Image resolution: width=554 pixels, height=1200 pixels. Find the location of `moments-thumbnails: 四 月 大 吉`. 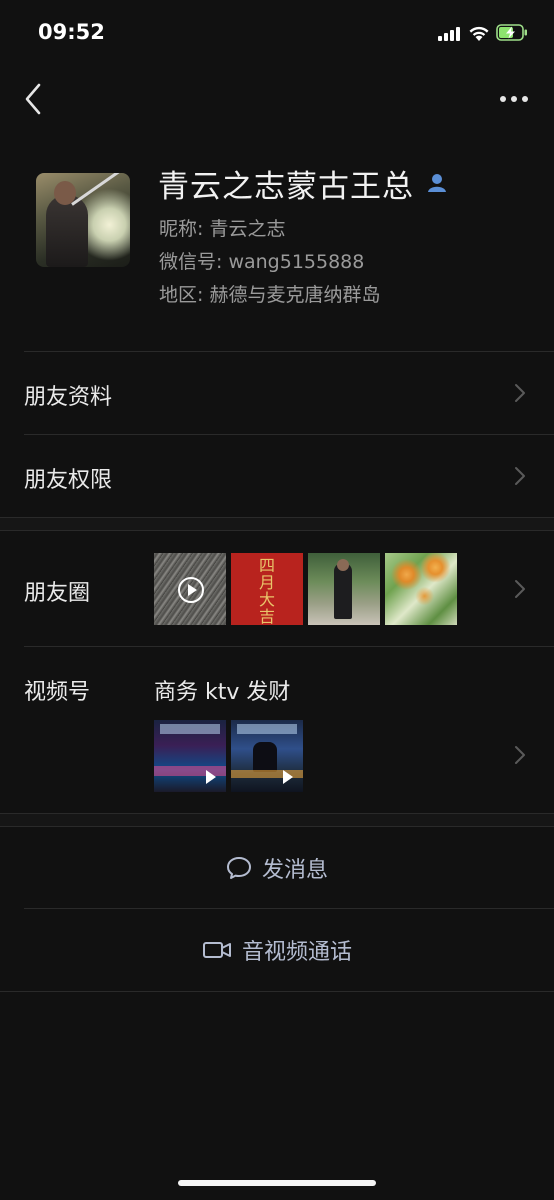

moments-thumbnails: 四 月 大 吉 is located at coordinates (277, 589).